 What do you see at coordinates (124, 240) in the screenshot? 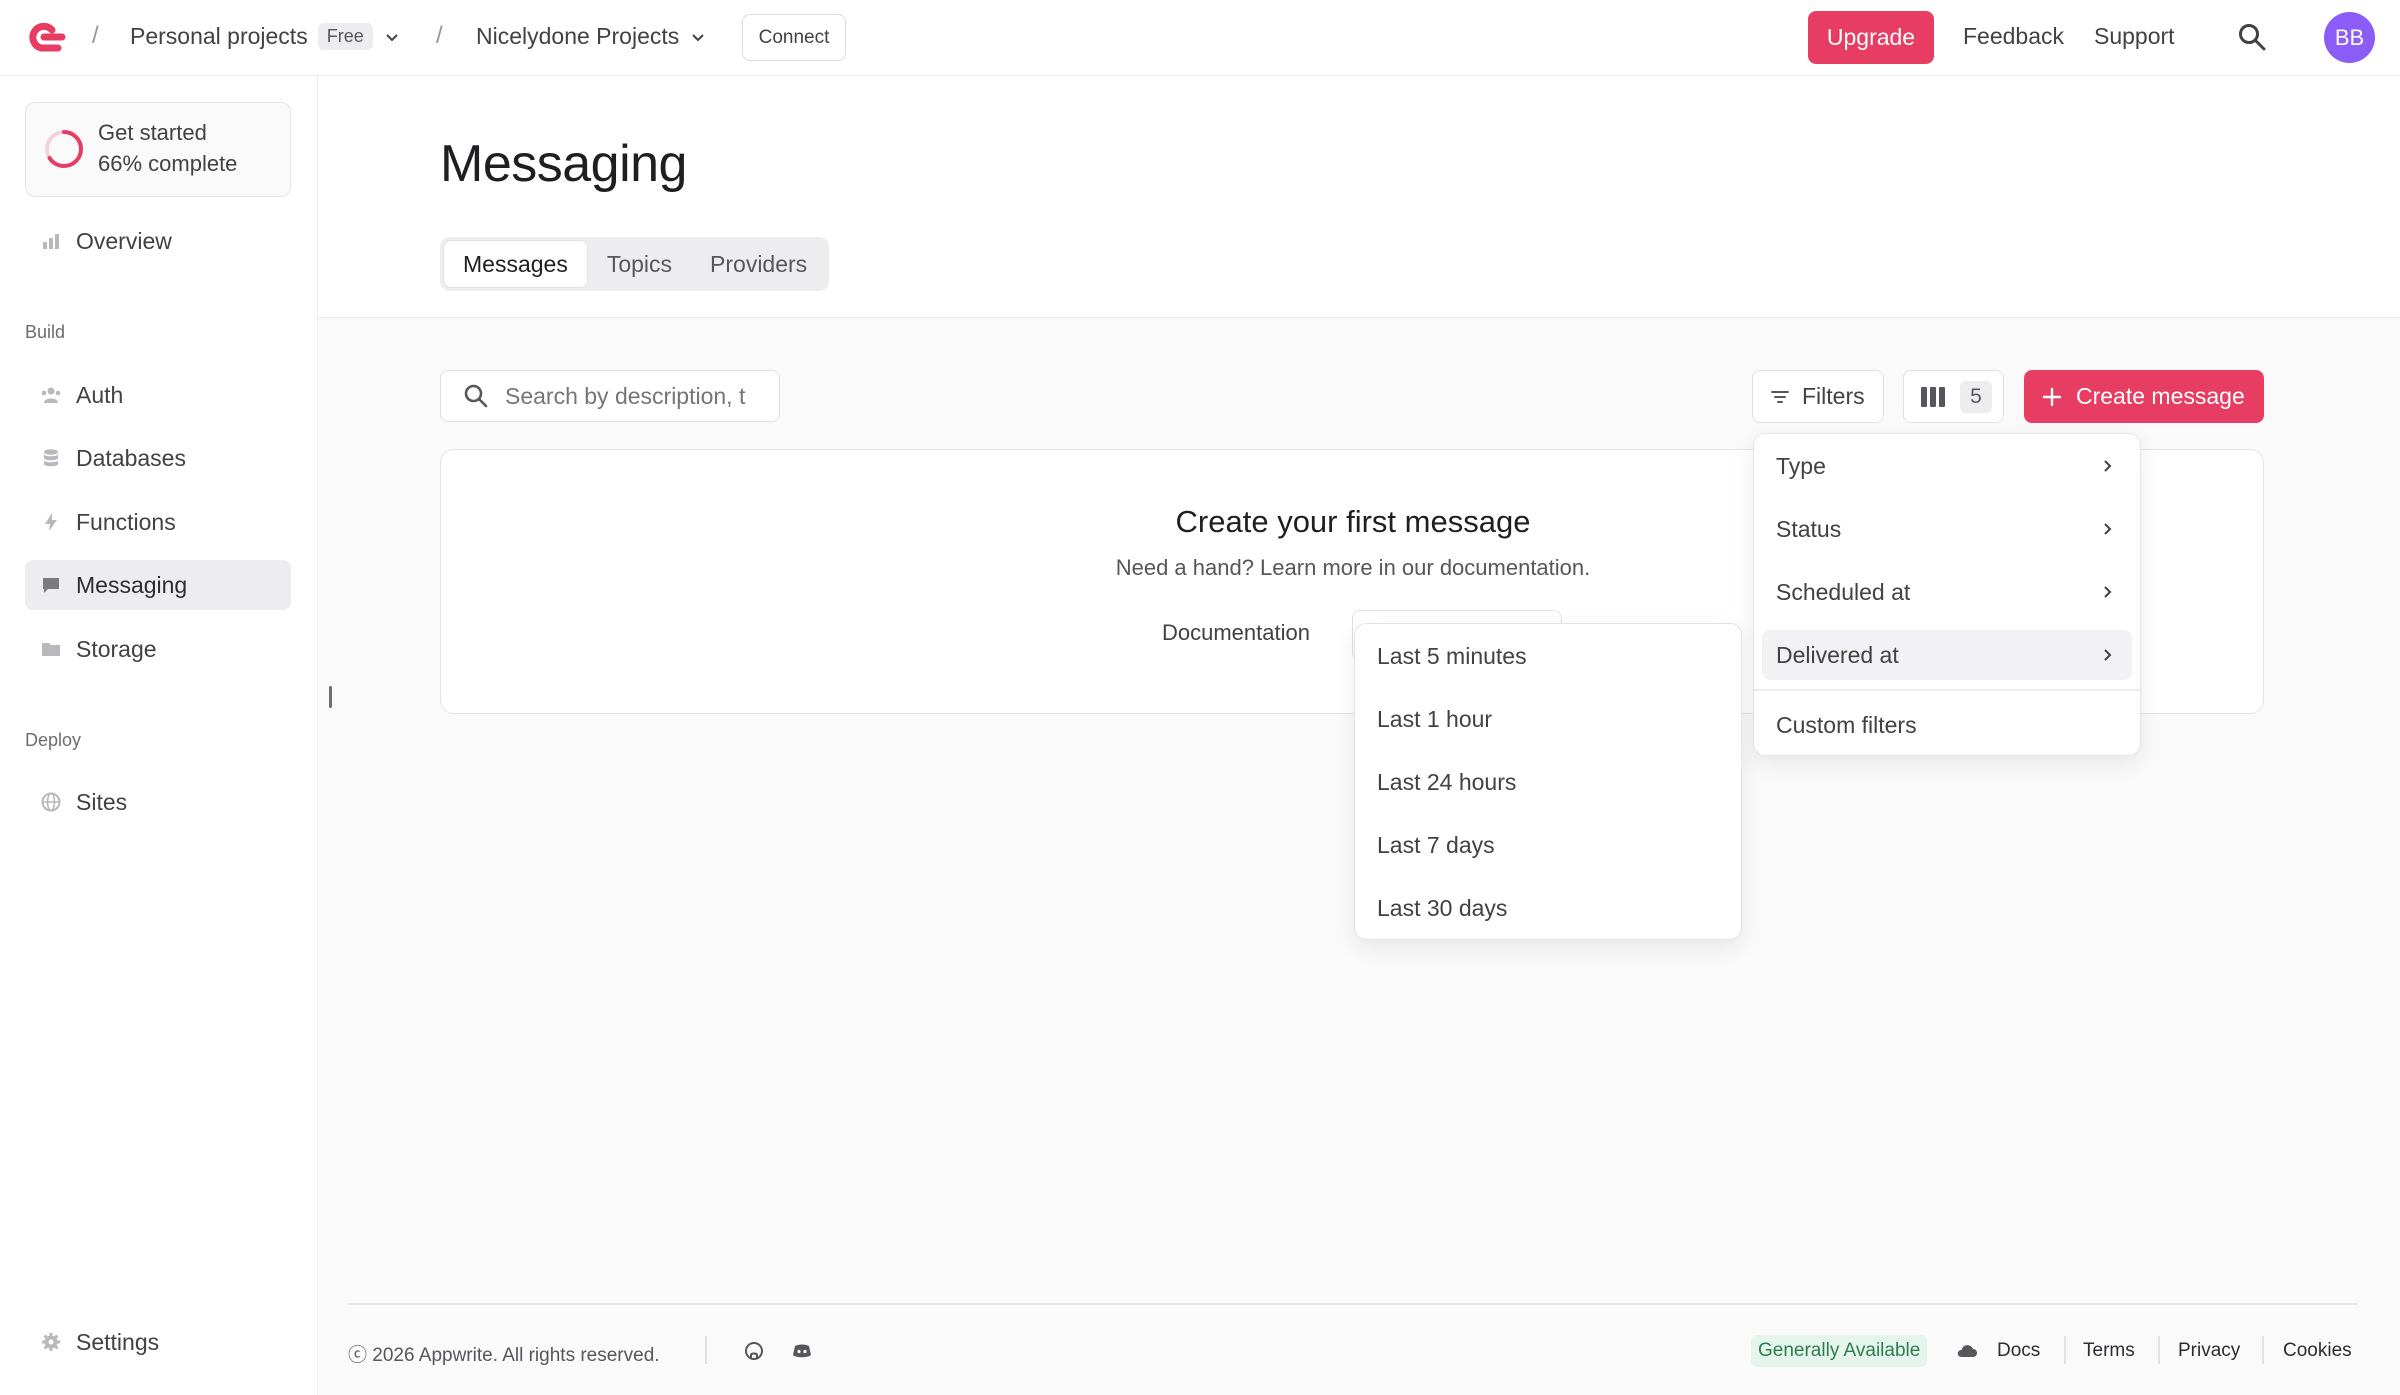
I see `sidebar-item-label: Overview` at bounding box center [124, 240].